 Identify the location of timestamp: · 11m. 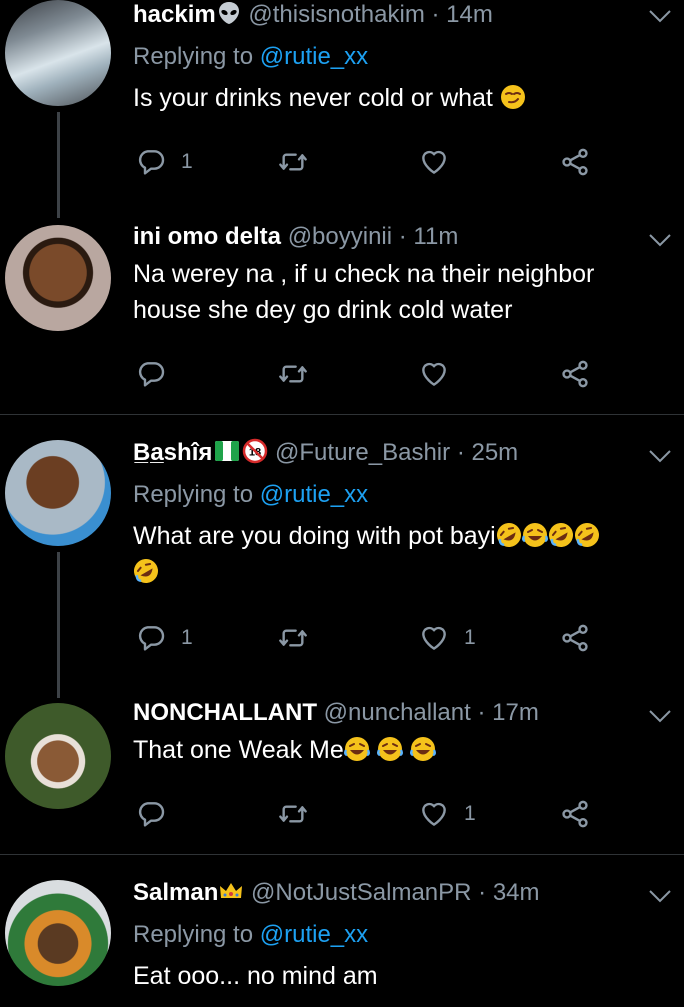
(429, 236).